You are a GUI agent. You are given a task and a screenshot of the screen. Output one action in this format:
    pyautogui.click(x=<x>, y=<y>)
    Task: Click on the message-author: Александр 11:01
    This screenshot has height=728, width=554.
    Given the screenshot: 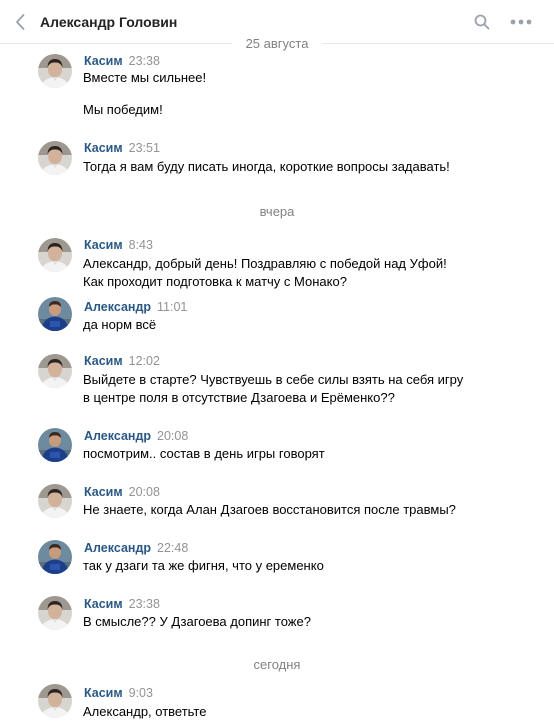 What is the action you would take?
    pyautogui.click(x=135, y=307)
    